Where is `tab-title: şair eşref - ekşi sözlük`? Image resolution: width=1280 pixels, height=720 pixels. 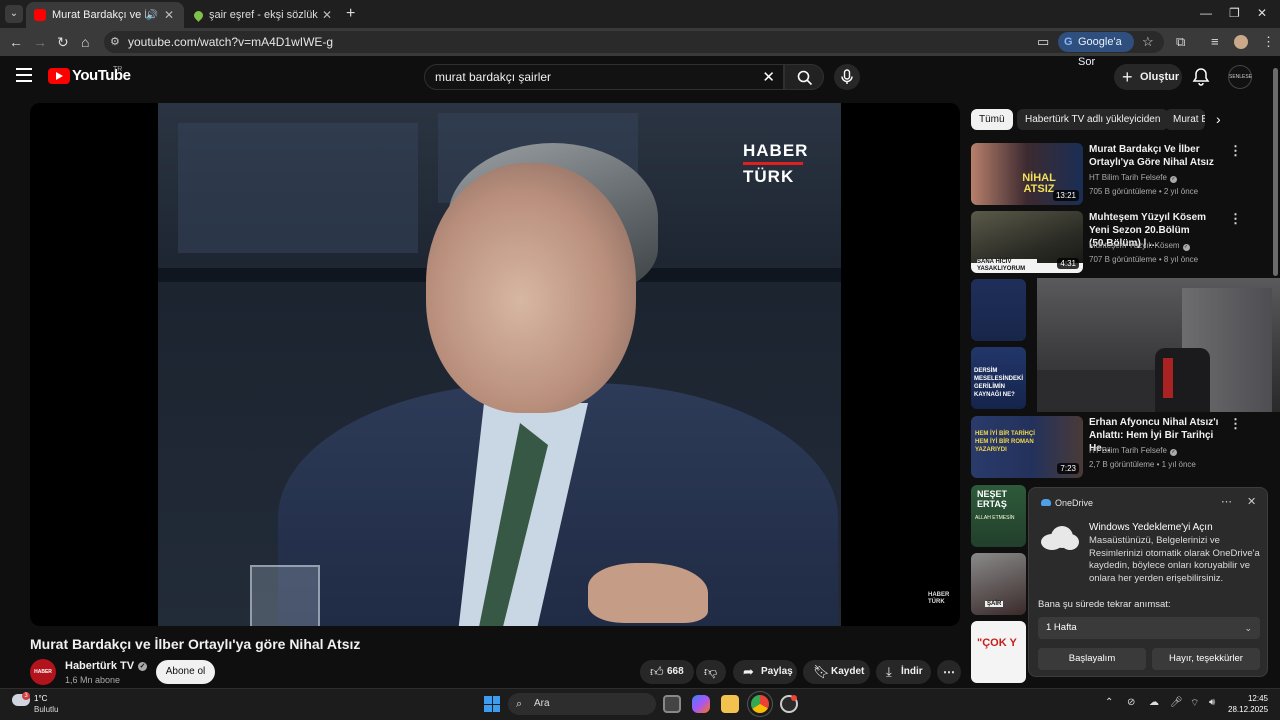
tab-title: şair eşref - ekşi sözlük is located at coordinates (263, 15).